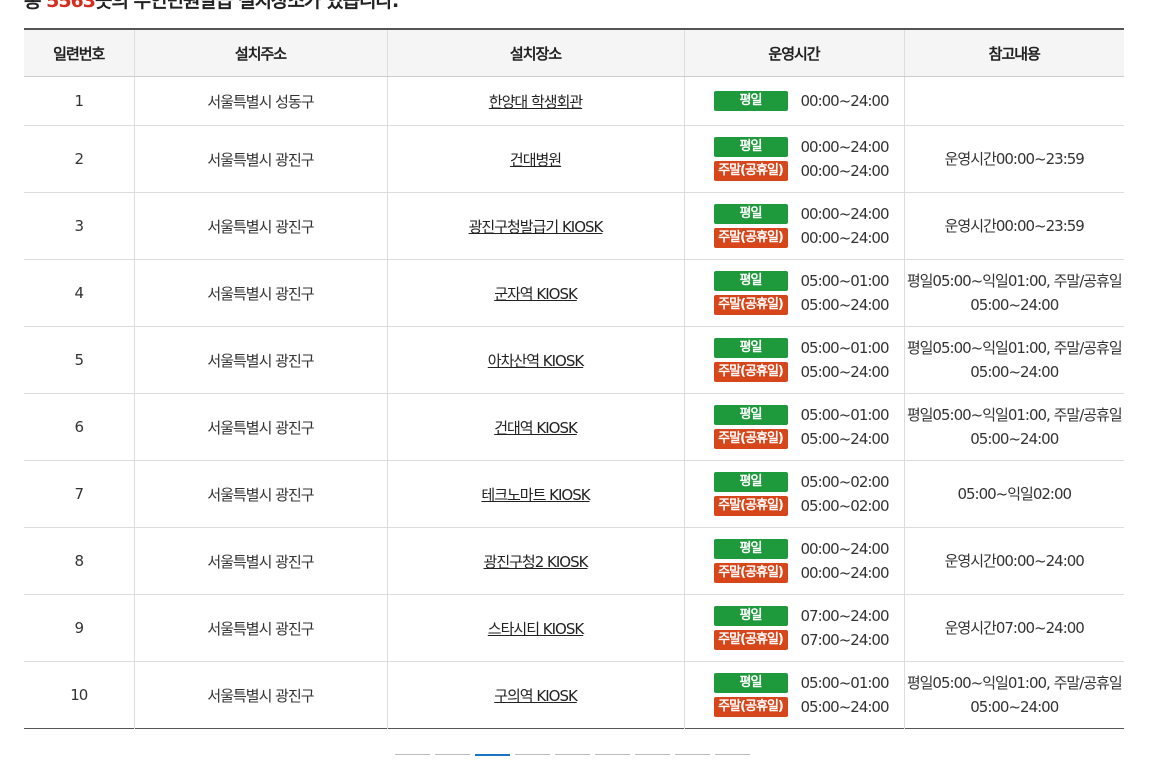 This screenshot has height=766, width=1166. I want to click on operating-hours: 평일 05:00~02:00 주말(공휴일) 05:00~02:00, so click(794, 494).